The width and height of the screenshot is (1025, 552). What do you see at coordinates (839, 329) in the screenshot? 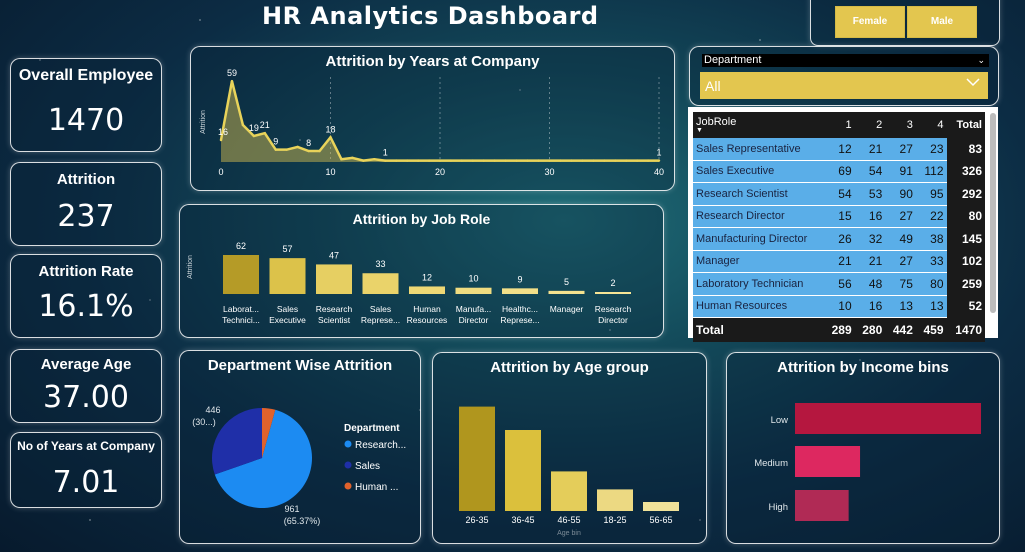
I see `matrix-total-row: Total 289 280 442 459 1470` at bounding box center [839, 329].